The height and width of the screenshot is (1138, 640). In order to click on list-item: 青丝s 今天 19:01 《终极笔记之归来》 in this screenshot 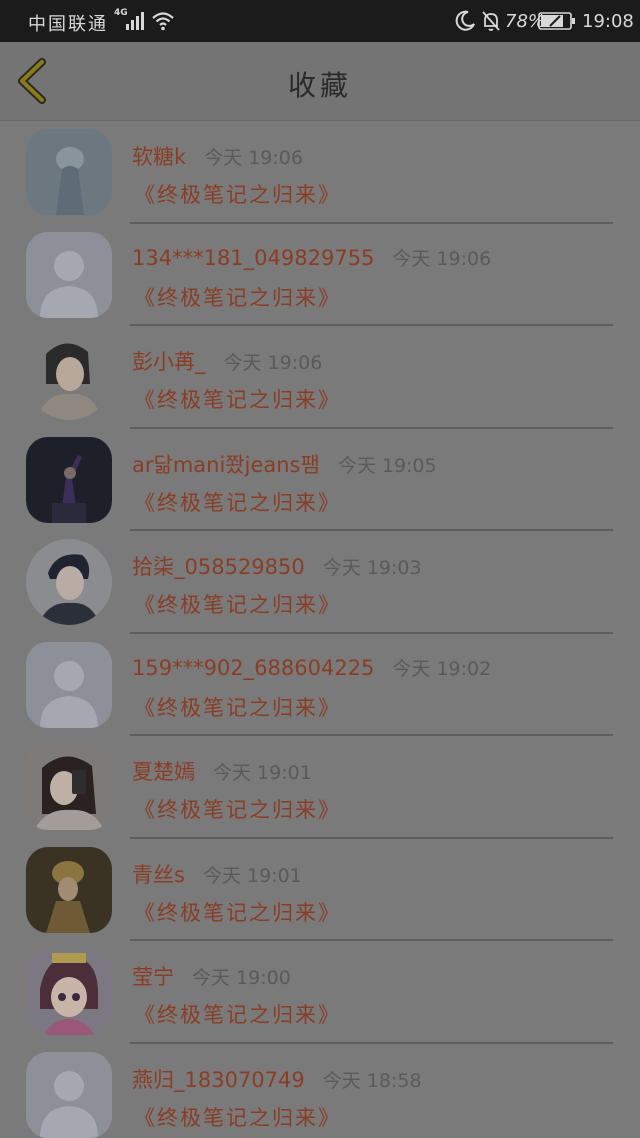, I will do `click(320, 890)`.